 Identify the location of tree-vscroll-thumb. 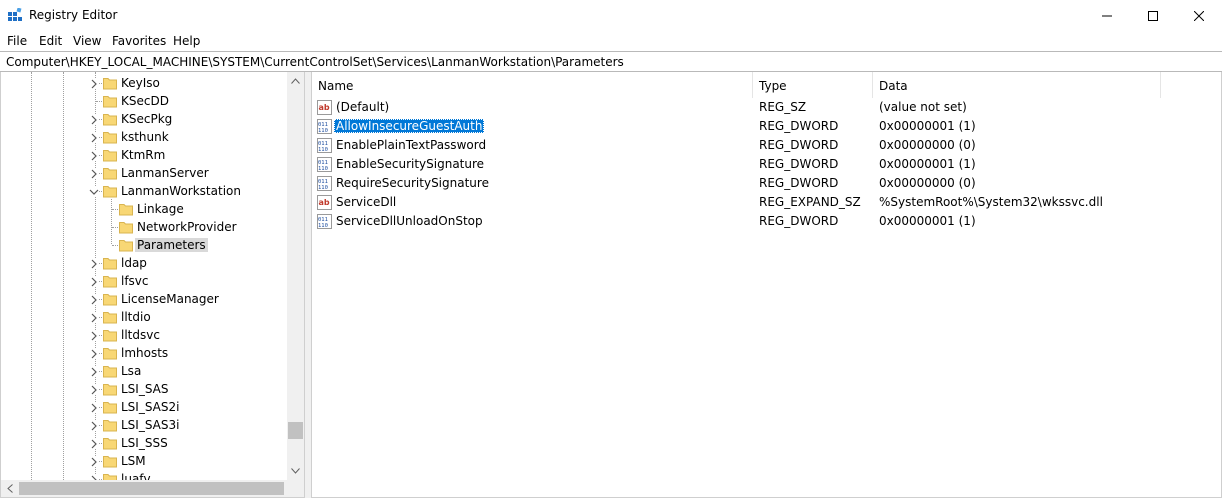
(295, 430).